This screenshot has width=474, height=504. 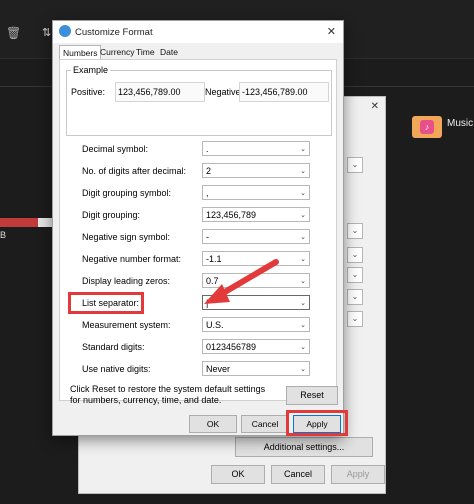 I want to click on annotation-arrow-icon, so click(x=241, y=281).